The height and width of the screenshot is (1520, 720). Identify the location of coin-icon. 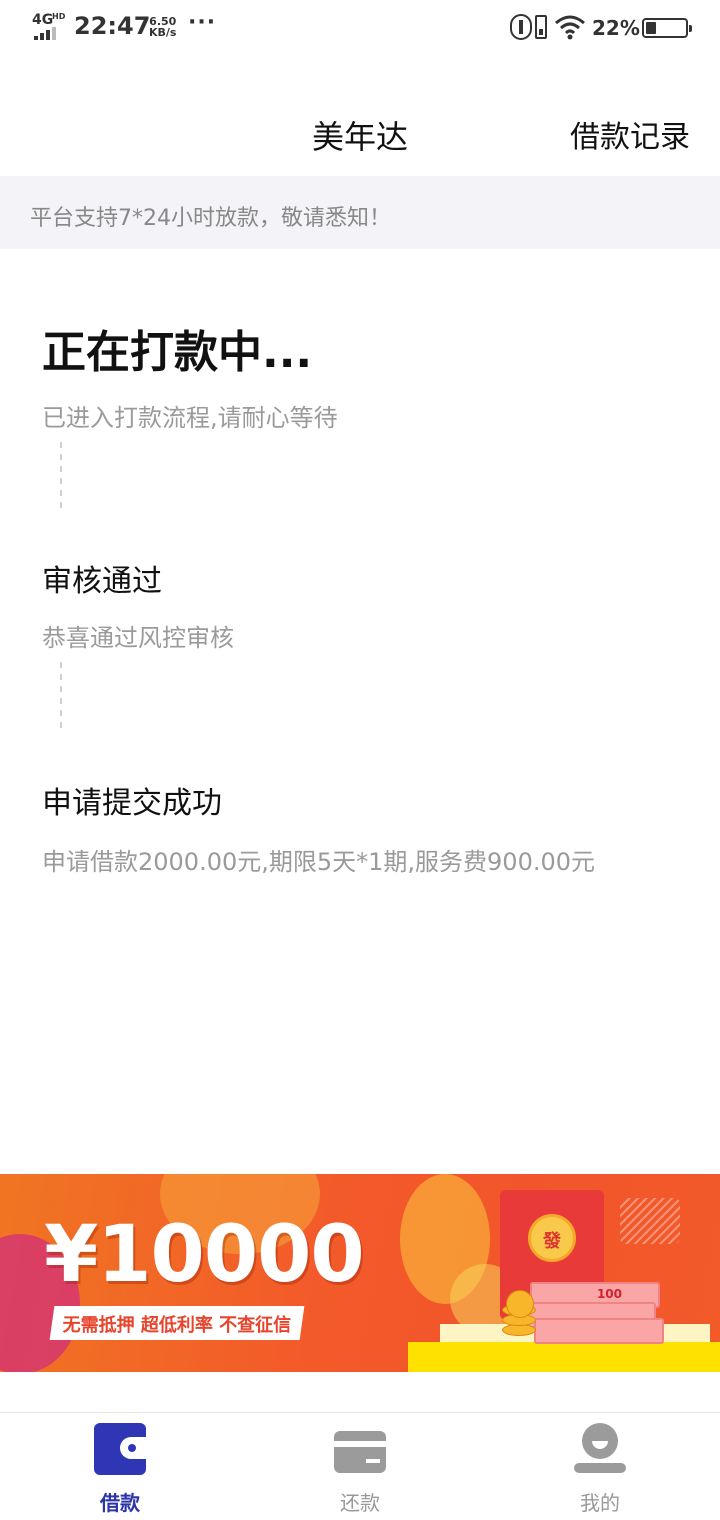
(520, 1304).